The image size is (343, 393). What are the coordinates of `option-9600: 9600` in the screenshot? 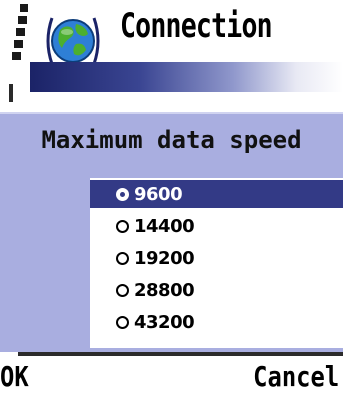 It's located at (216, 194).